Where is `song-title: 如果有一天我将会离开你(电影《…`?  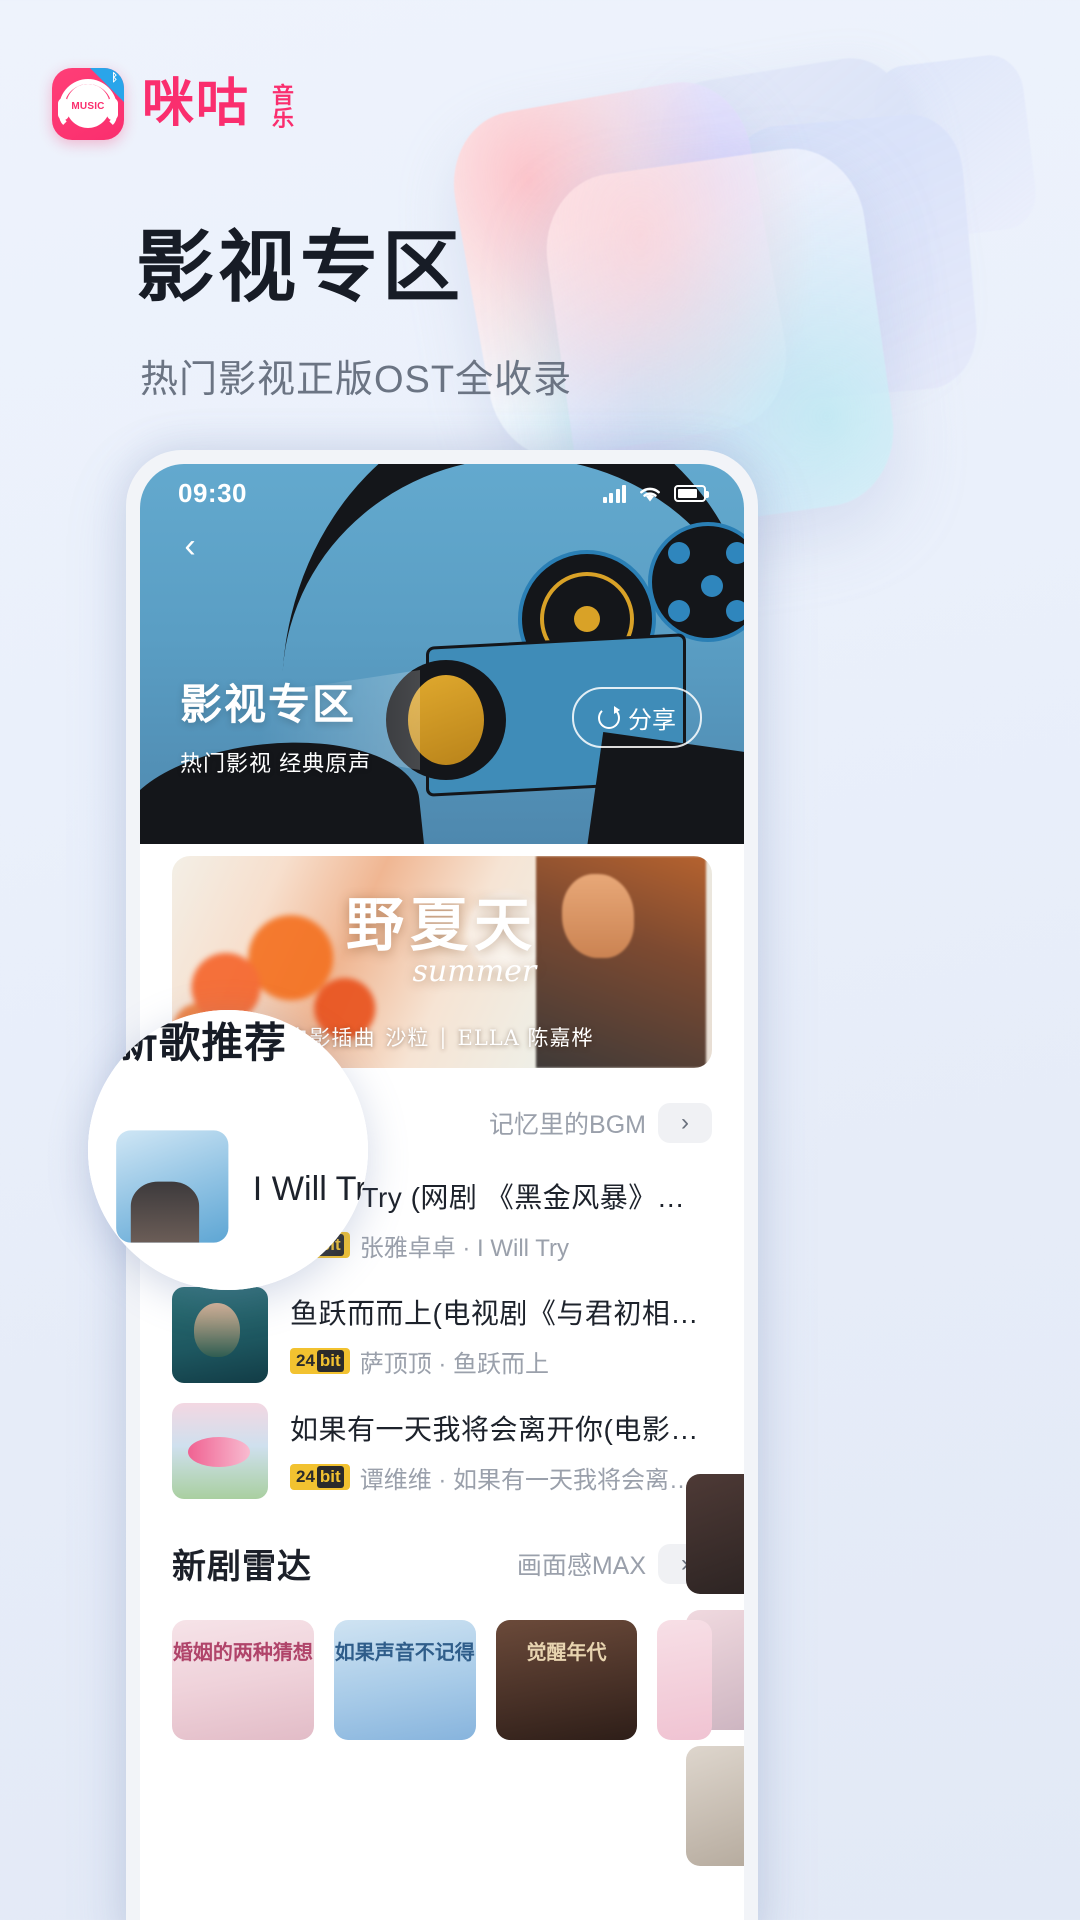
song-title: 如果有一天我将会离开你(电影《… is located at coordinates (501, 1429).